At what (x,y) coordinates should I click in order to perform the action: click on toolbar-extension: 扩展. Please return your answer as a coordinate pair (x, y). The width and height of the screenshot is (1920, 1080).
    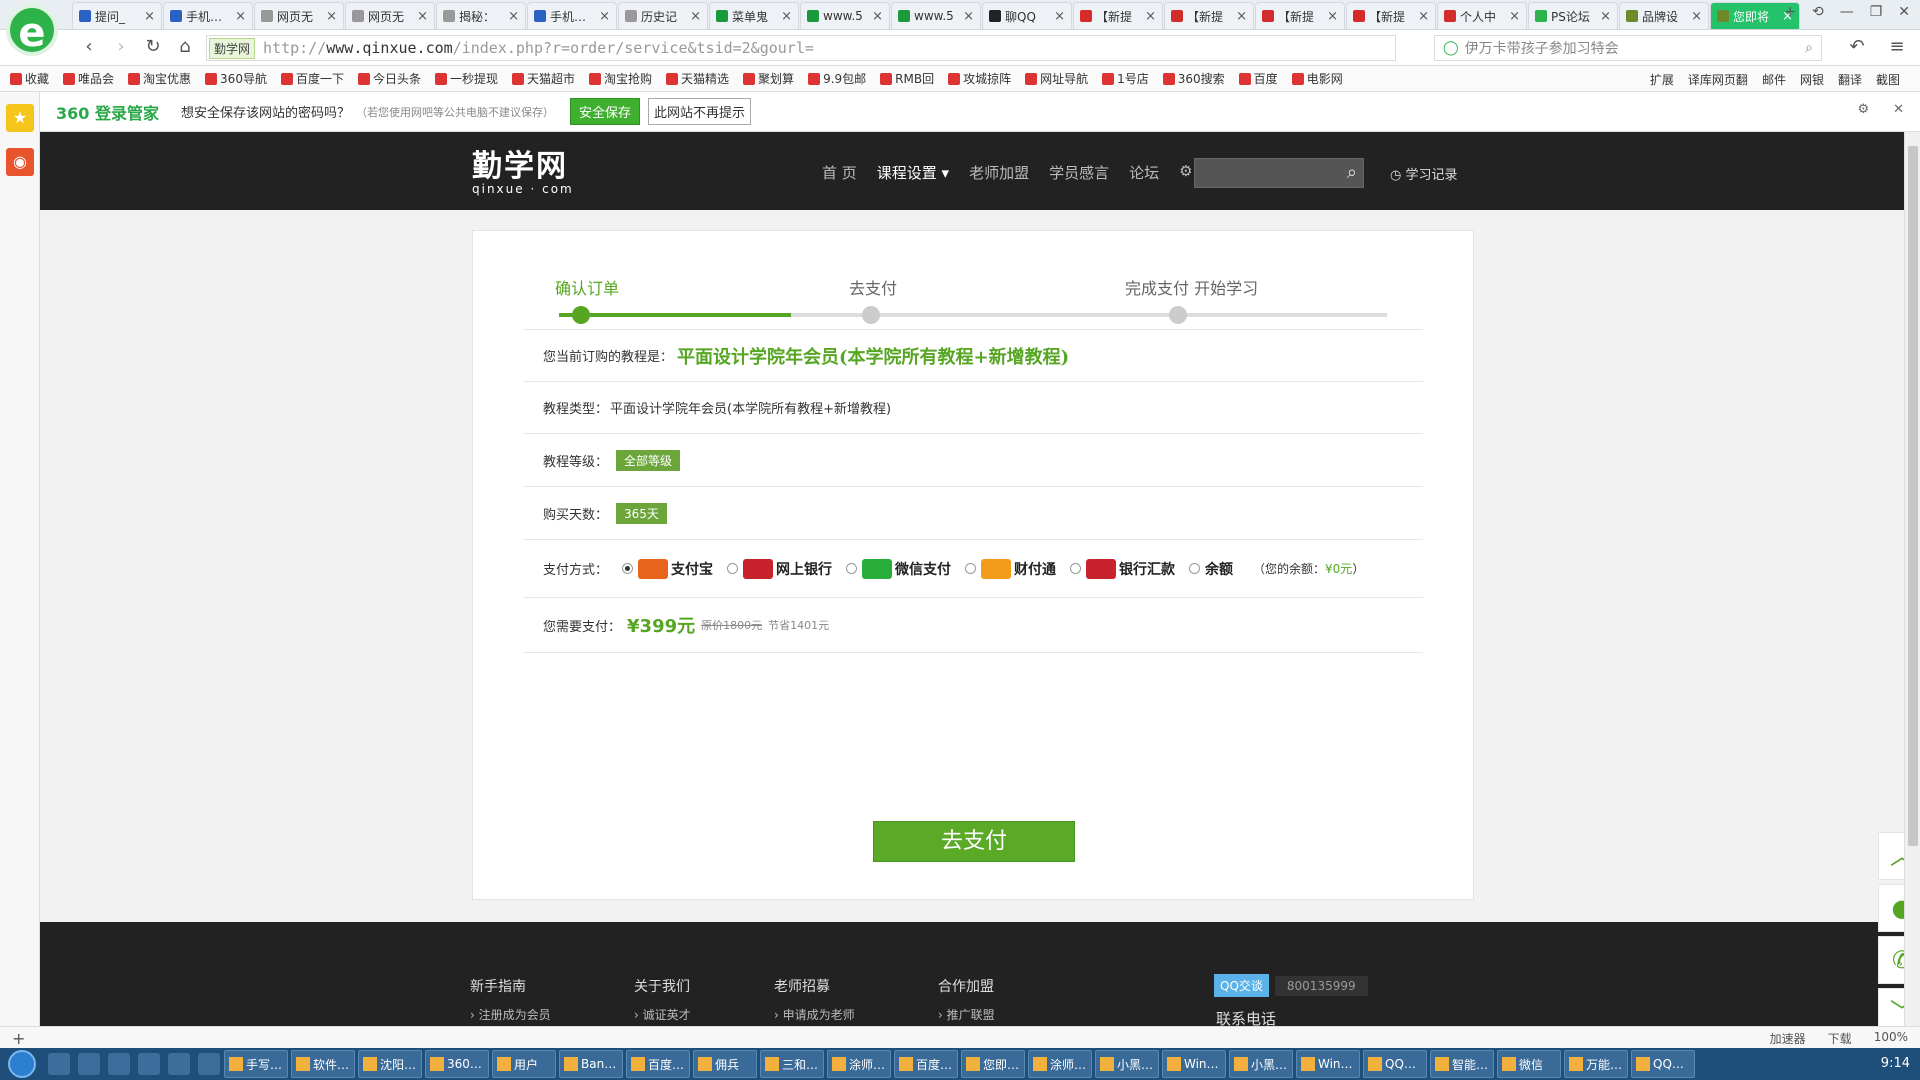
    Looking at the image, I should click on (1662, 79).